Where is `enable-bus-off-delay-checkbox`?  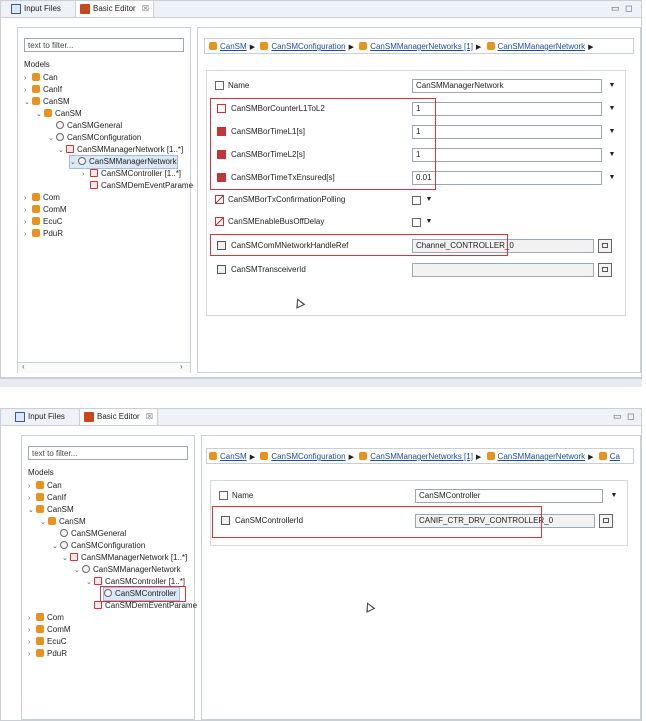
enable-bus-off-delay-checkbox is located at coordinates (416, 222).